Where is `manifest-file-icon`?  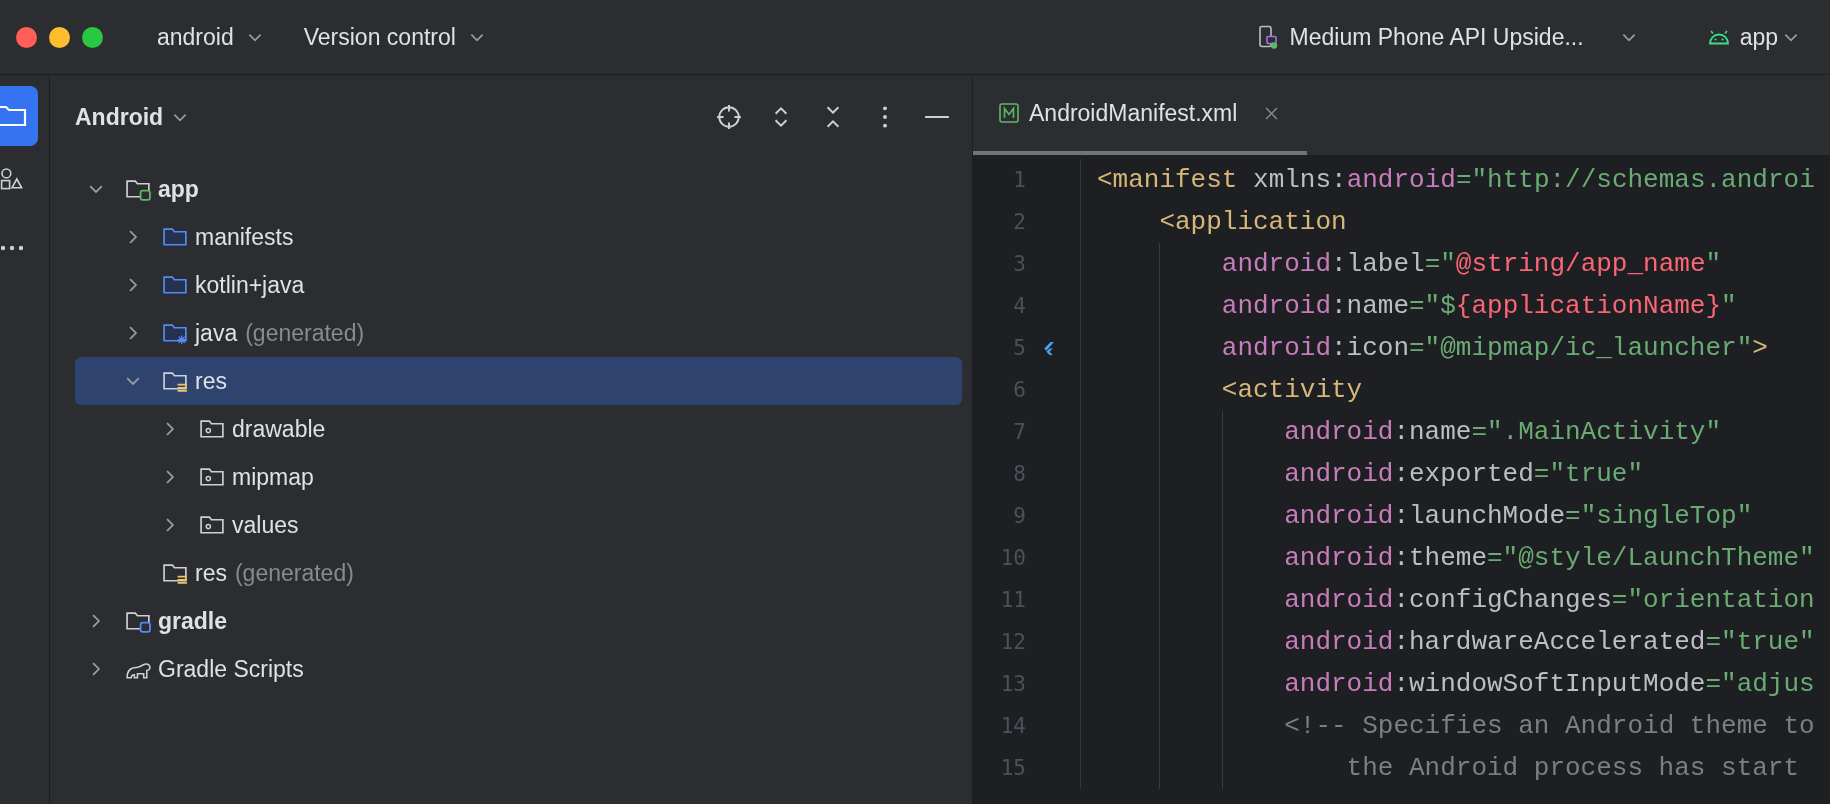
manifest-file-icon is located at coordinates (1009, 113).